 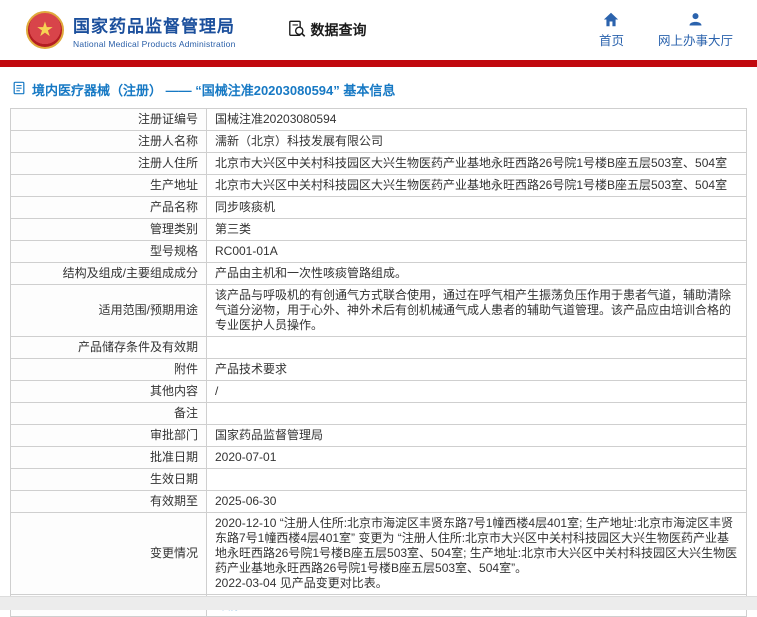 What do you see at coordinates (297, 30) in the screenshot?
I see `data-query-icon` at bounding box center [297, 30].